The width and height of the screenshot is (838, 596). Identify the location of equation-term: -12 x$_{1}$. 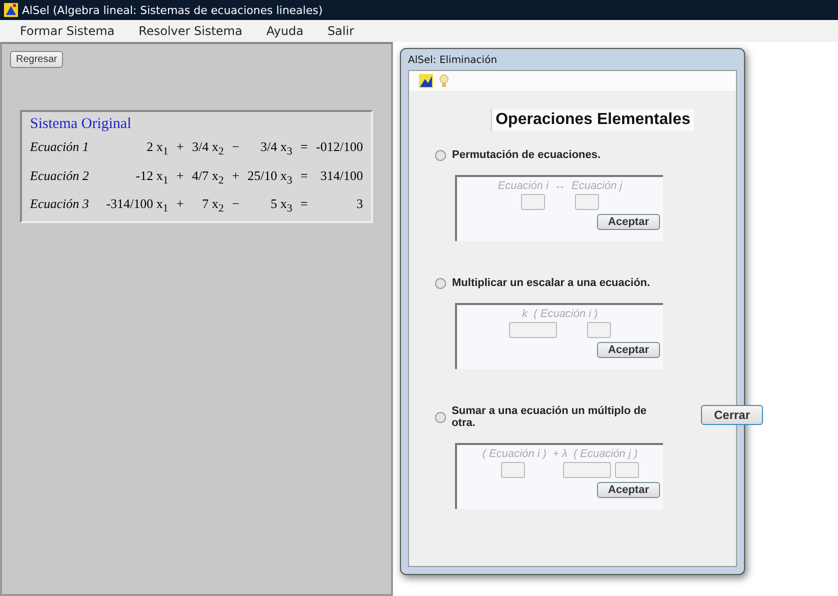
(151, 177).